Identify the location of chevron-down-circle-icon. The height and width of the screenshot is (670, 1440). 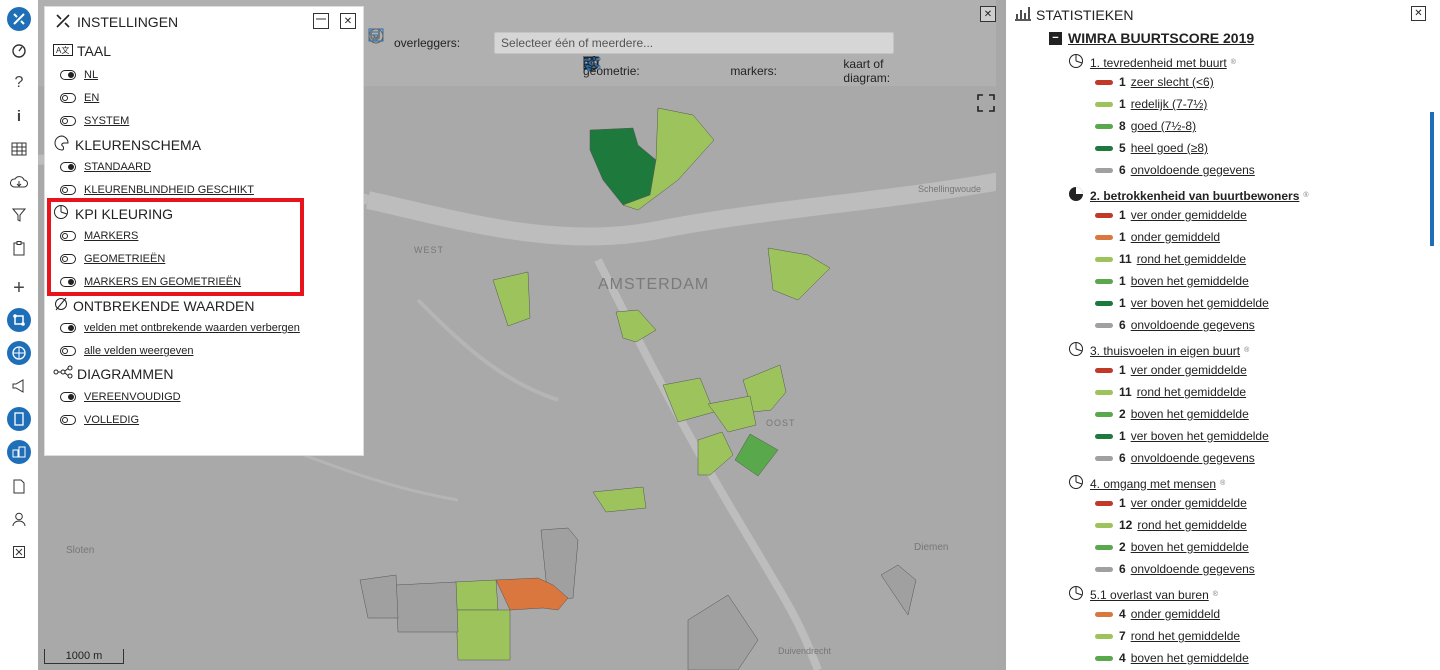
(642, 40).